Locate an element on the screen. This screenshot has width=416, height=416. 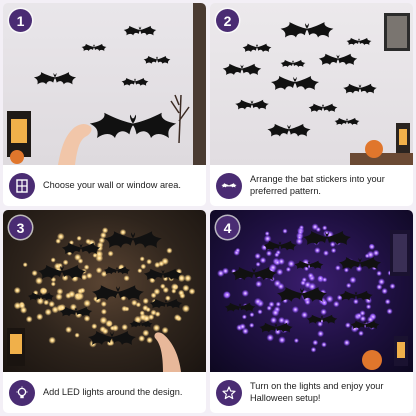
lightbulb-icon is located at coordinates (22, 392).